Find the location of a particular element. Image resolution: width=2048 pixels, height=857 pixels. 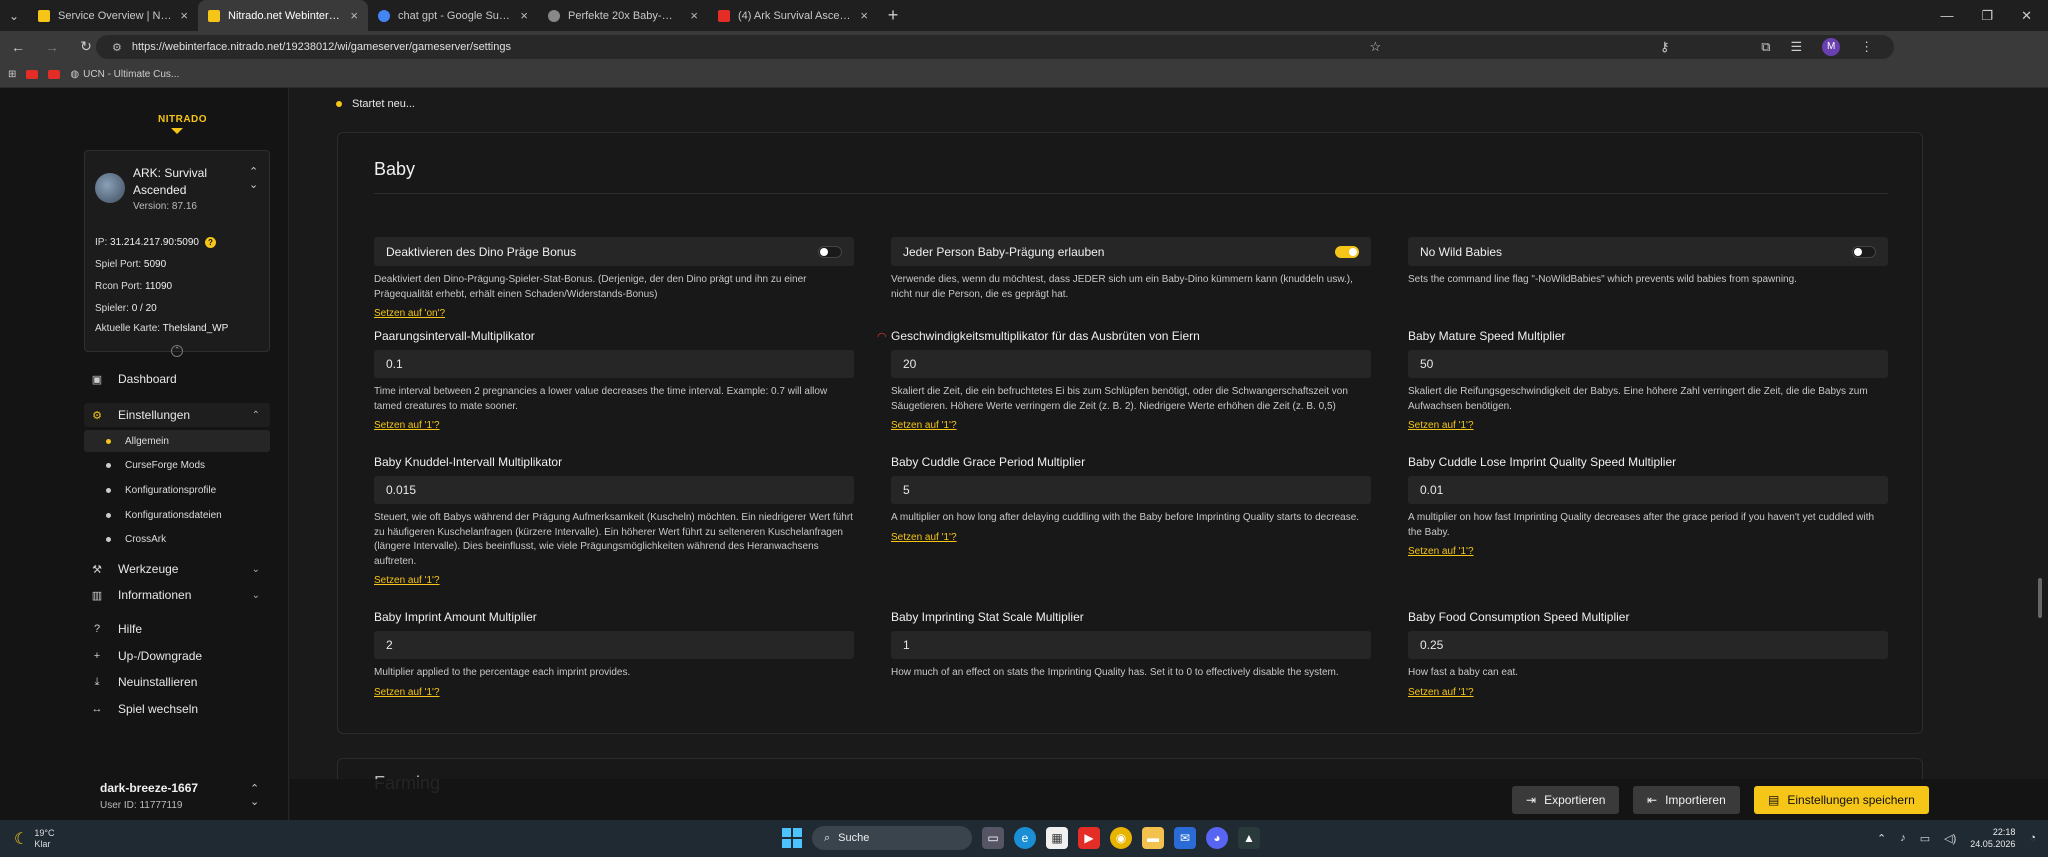

password-key-icon: ⚷ is located at coordinates (1665, 47).